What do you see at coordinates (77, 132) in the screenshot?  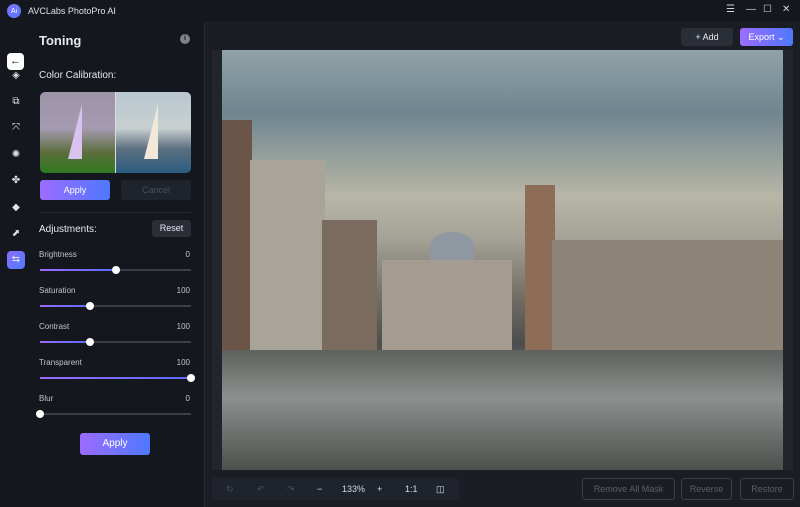 I see `before-image` at bounding box center [77, 132].